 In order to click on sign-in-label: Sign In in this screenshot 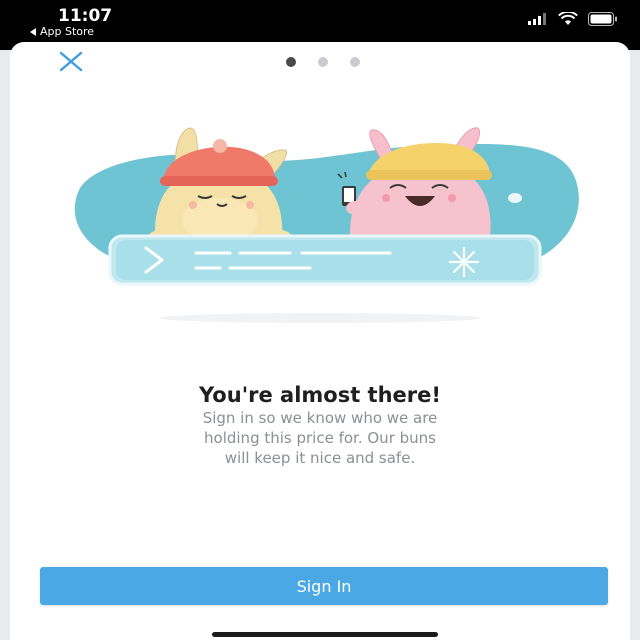, I will do `click(324, 586)`.